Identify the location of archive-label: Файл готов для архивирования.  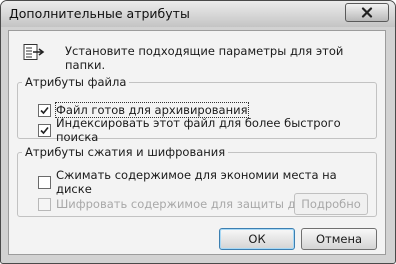
(152, 110).